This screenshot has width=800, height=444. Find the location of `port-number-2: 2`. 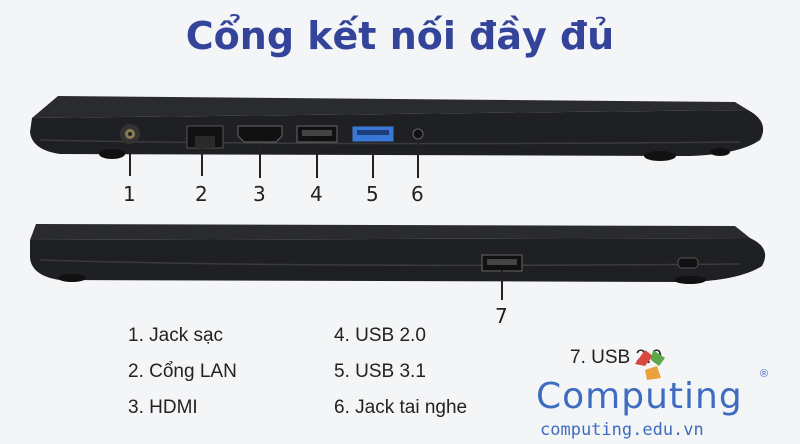

port-number-2: 2 is located at coordinates (201, 194).